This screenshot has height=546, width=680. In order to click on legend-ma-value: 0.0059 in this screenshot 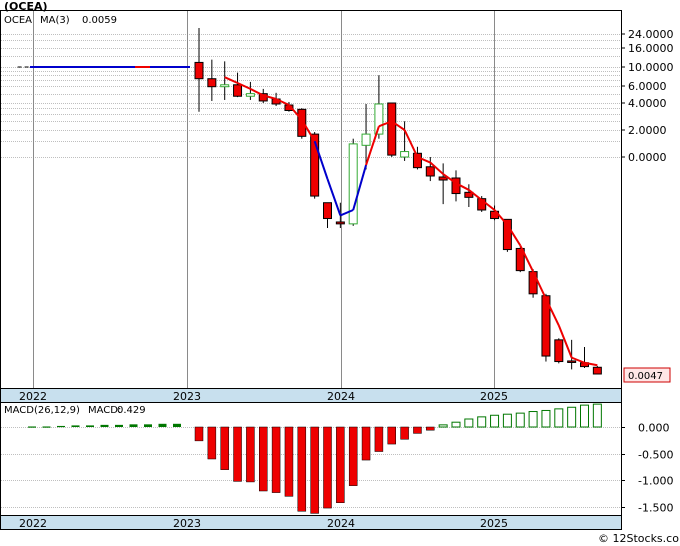, I will do `click(99, 20)`.